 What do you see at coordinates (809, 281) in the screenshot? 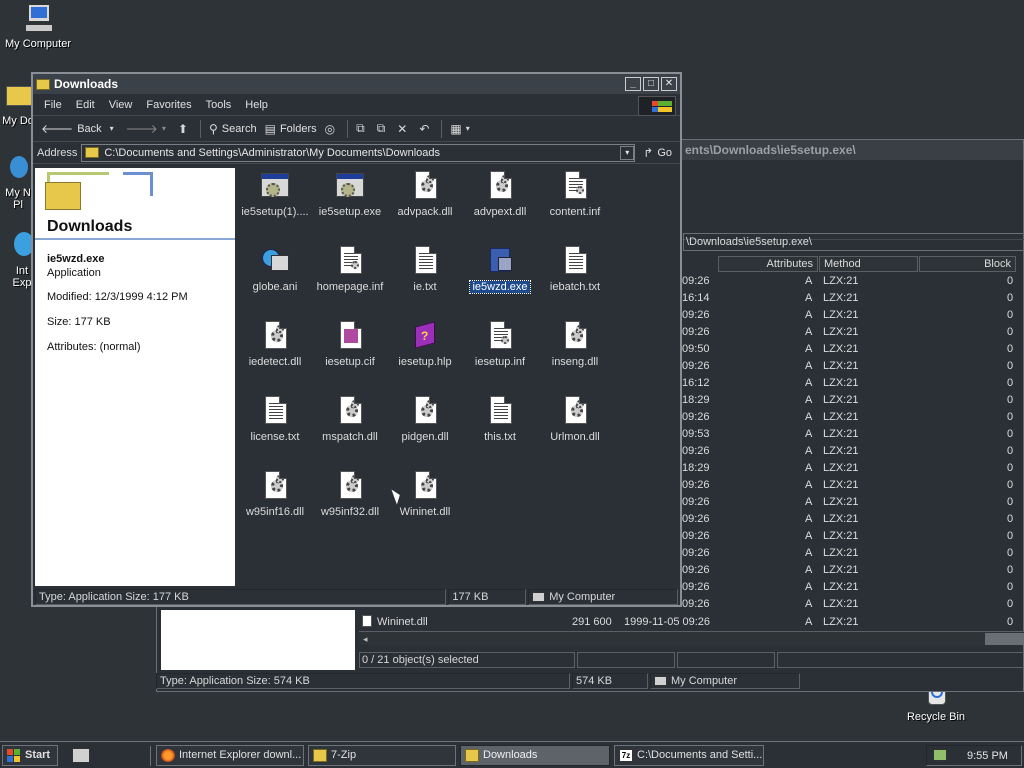
I see `row-attr: A` at bounding box center [809, 281].